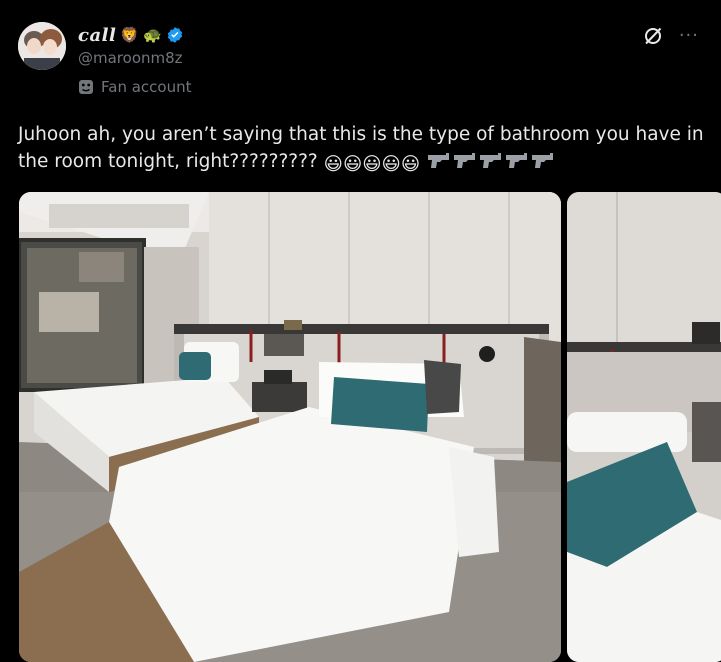 This screenshot has width=721, height=662. I want to click on avatar, so click(42, 46).